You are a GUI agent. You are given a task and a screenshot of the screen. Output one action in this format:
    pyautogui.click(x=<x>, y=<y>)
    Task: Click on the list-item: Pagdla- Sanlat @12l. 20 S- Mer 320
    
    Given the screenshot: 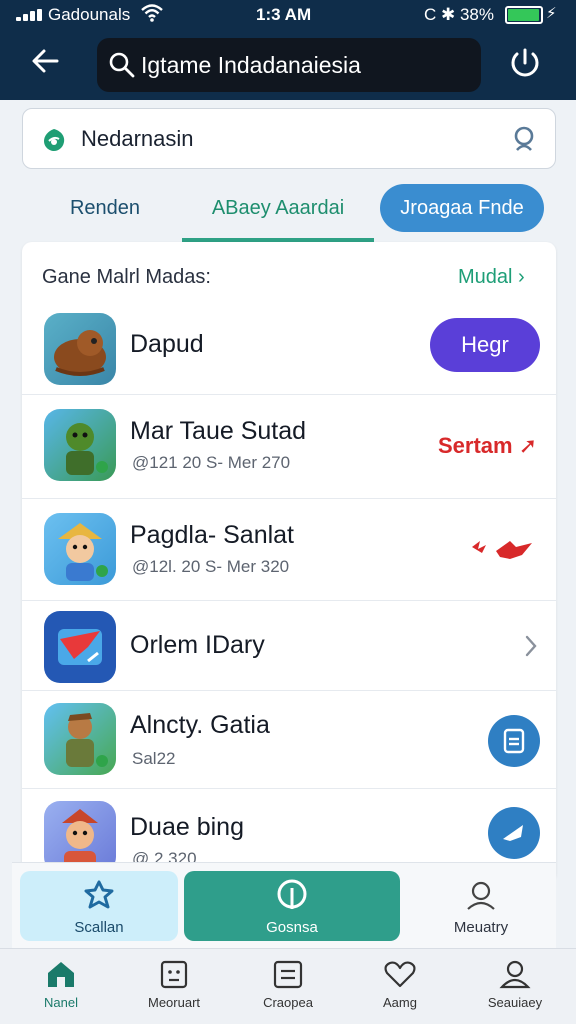 What is the action you would take?
    pyautogui.click(x=289, y=549)
    